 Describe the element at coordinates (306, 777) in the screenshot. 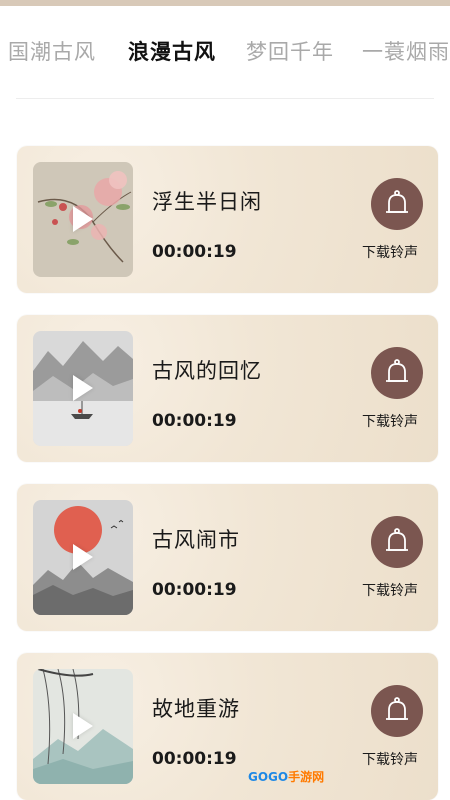

I see `watermark-part2: 手游网` at that location.